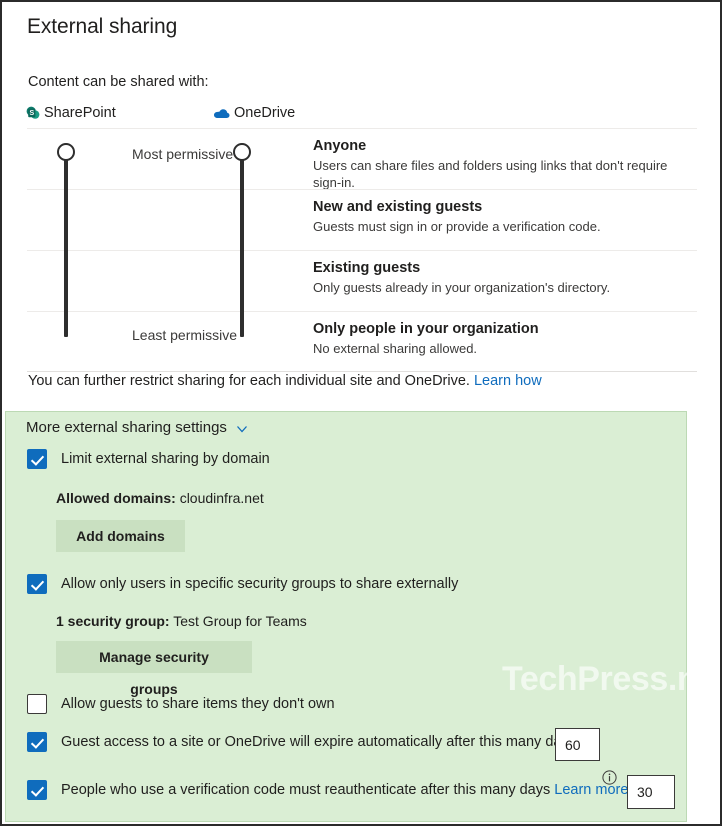 This screenshot has height=826, width=722. What do you see at coordinates (221, 498) in the screenshot?
I see `allowed-domains-value: cloudinfra.net` at bounding box center [221, 498].